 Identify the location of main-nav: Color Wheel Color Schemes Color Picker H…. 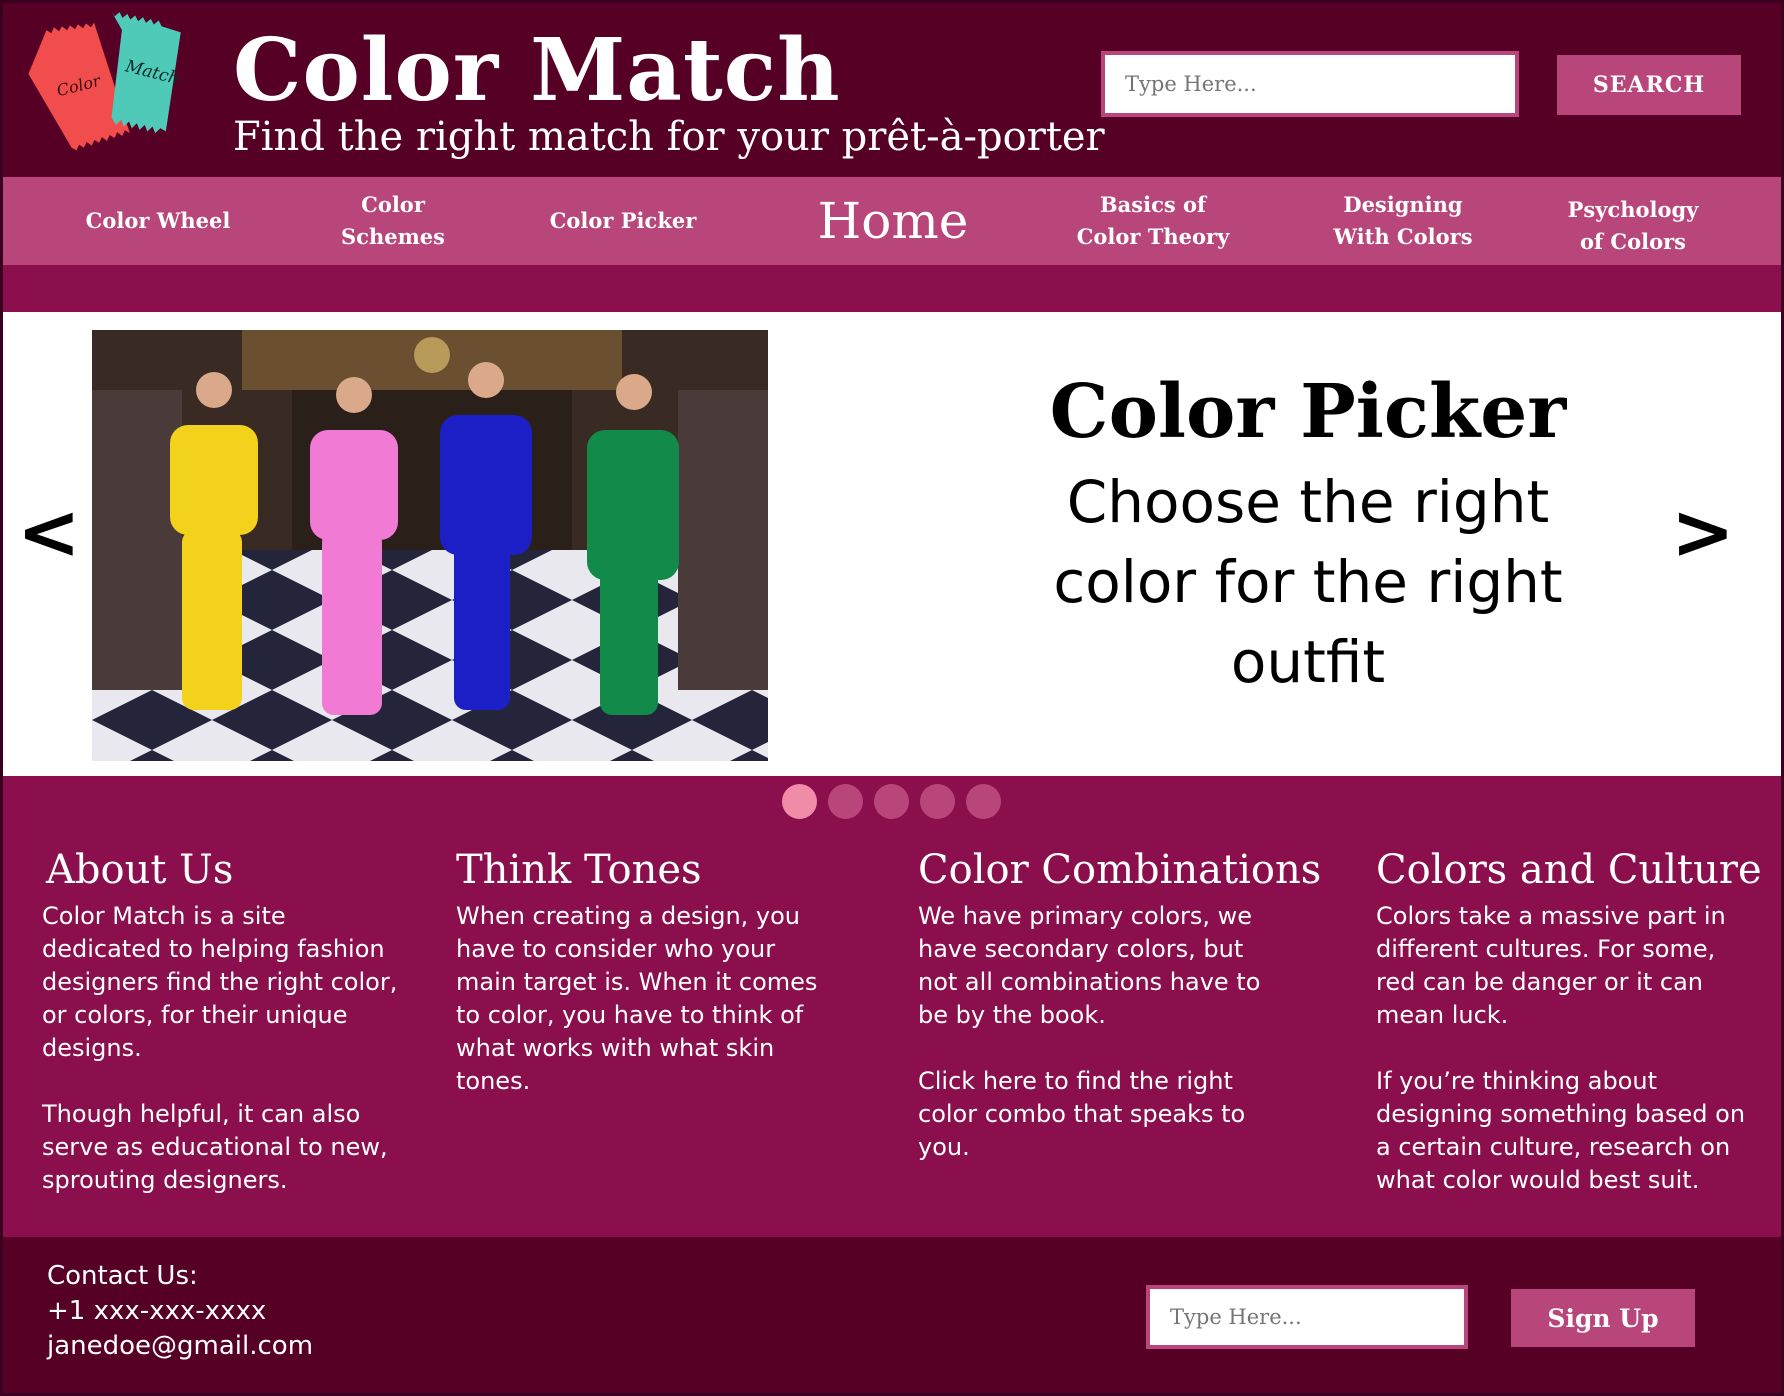
(892, 221).